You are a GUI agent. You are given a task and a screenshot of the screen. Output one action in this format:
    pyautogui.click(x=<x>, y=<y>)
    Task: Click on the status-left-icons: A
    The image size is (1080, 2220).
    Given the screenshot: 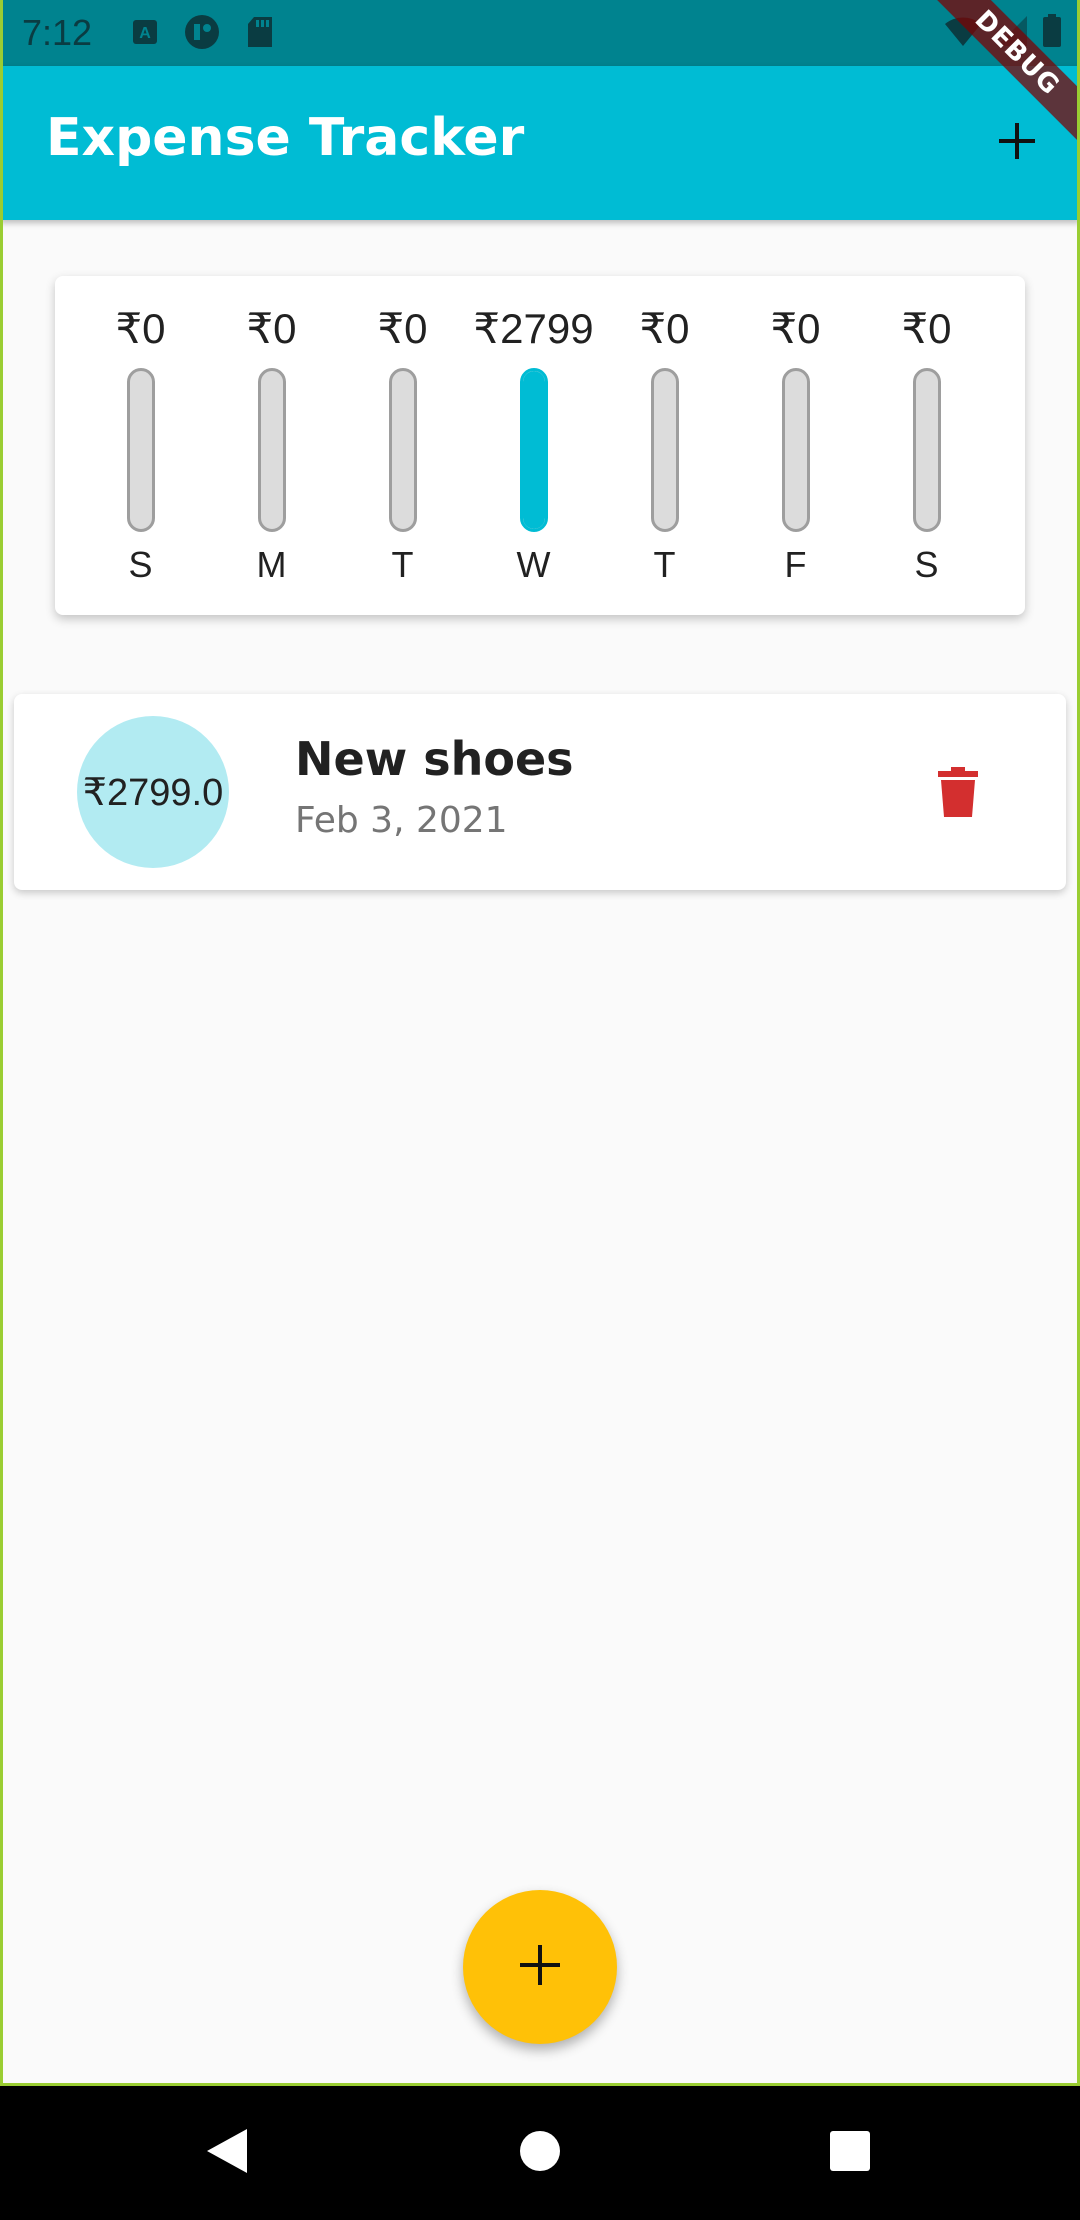 What is the action you would take?
    pyautogui.click(x=203, y=34)
    